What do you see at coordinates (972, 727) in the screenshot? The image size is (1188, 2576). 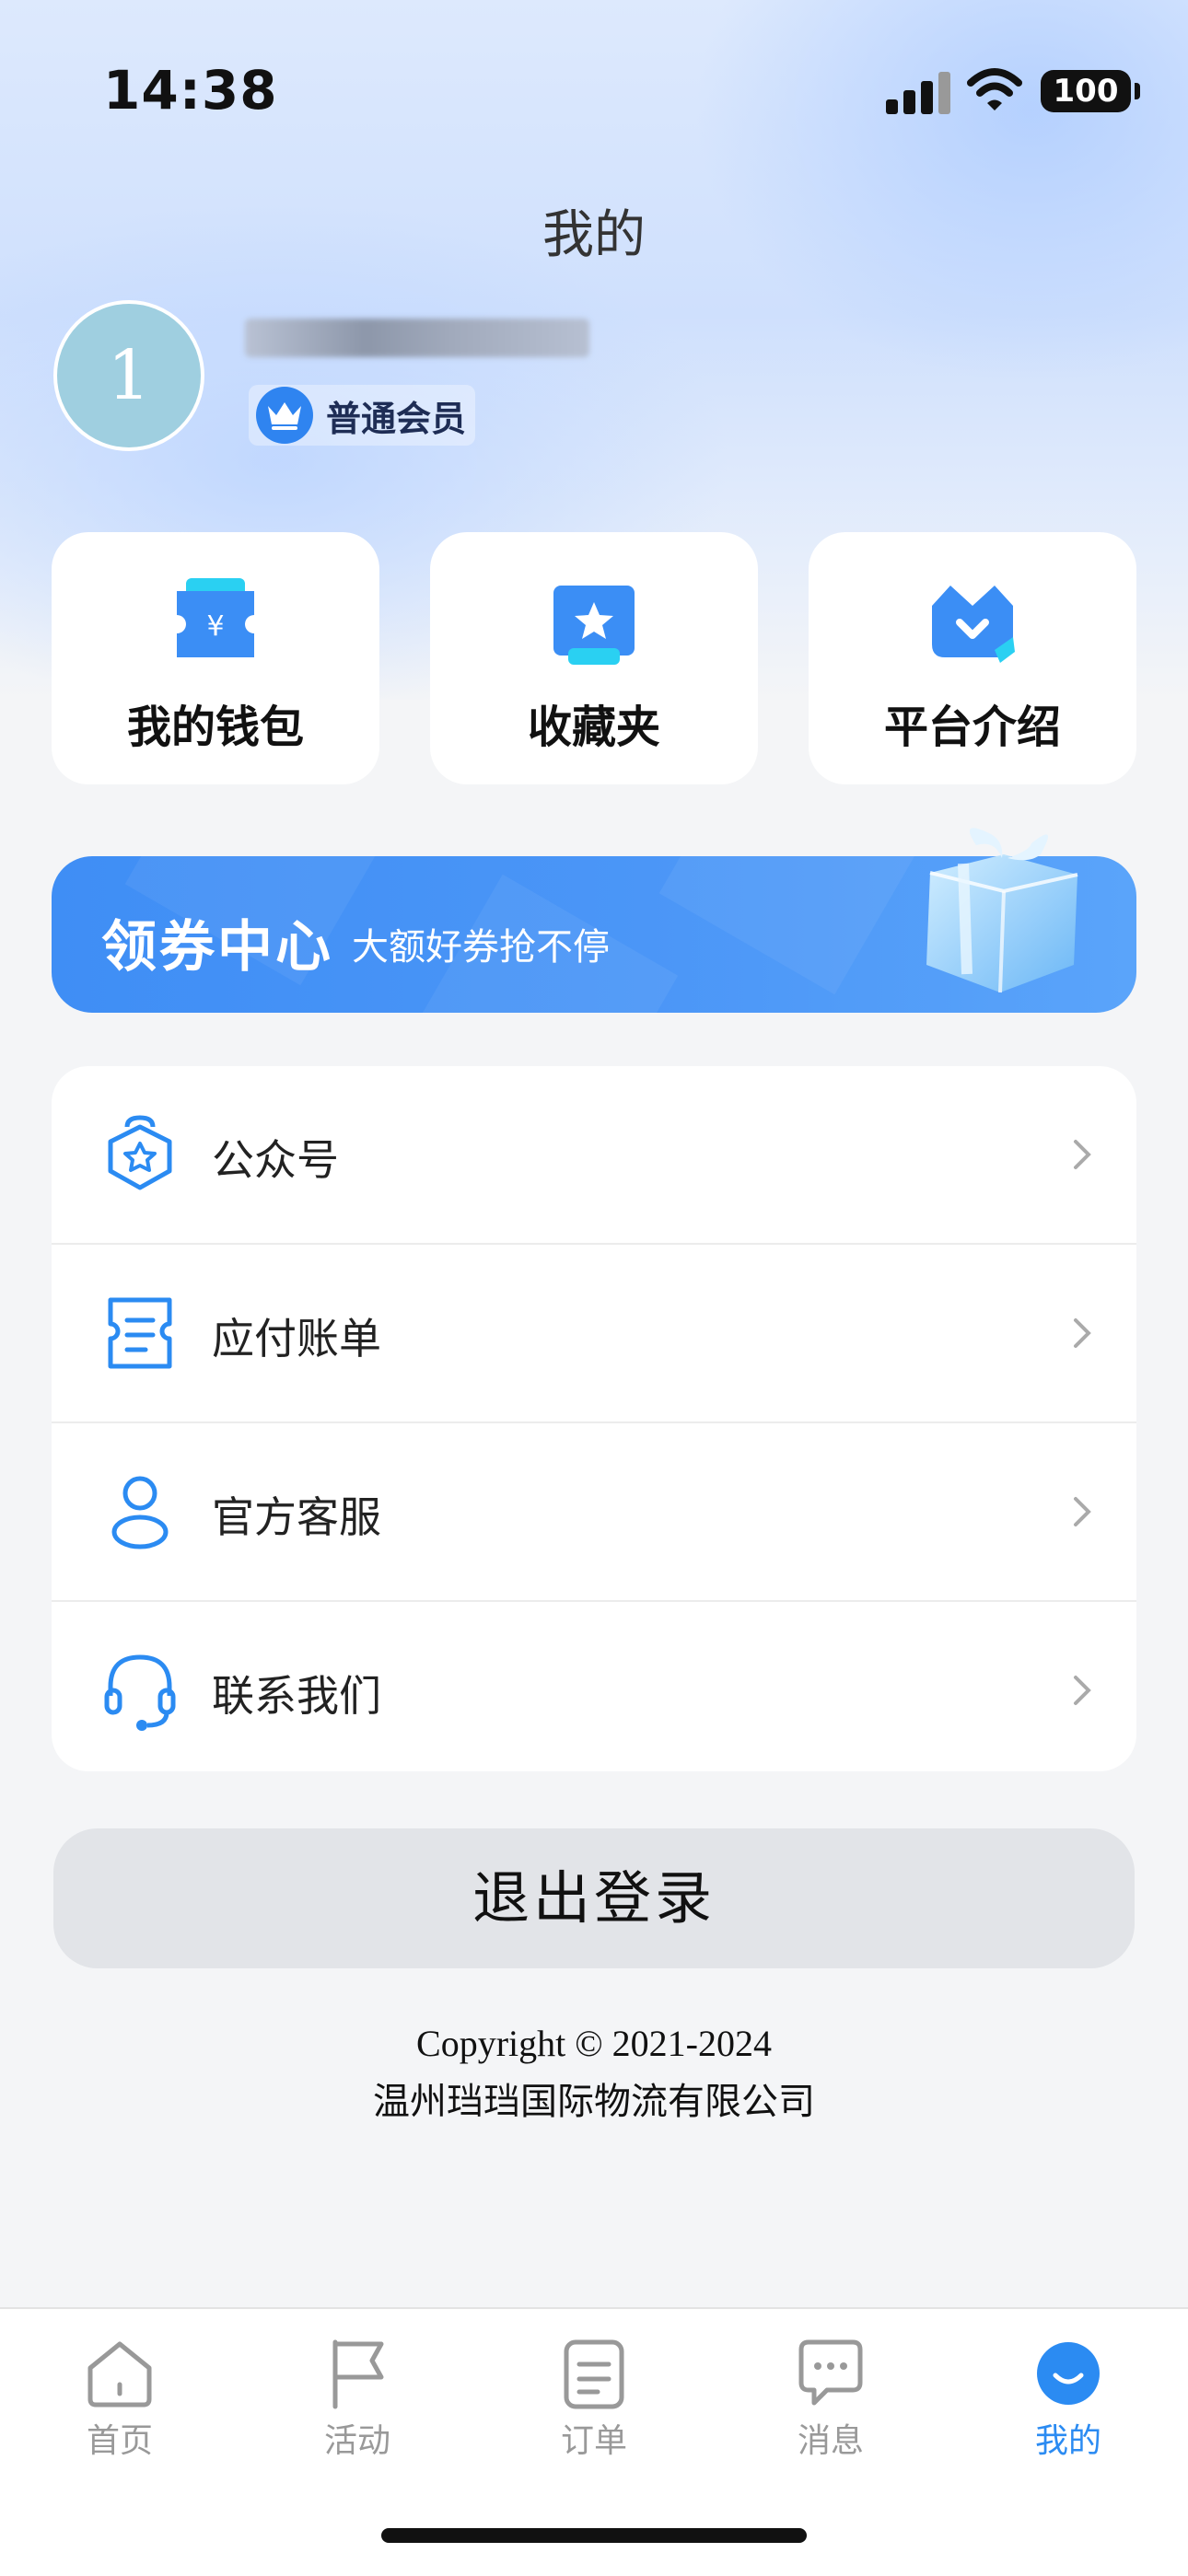 I see `platform-intro-label: 平台介绍` at bounding box center [972, 727].